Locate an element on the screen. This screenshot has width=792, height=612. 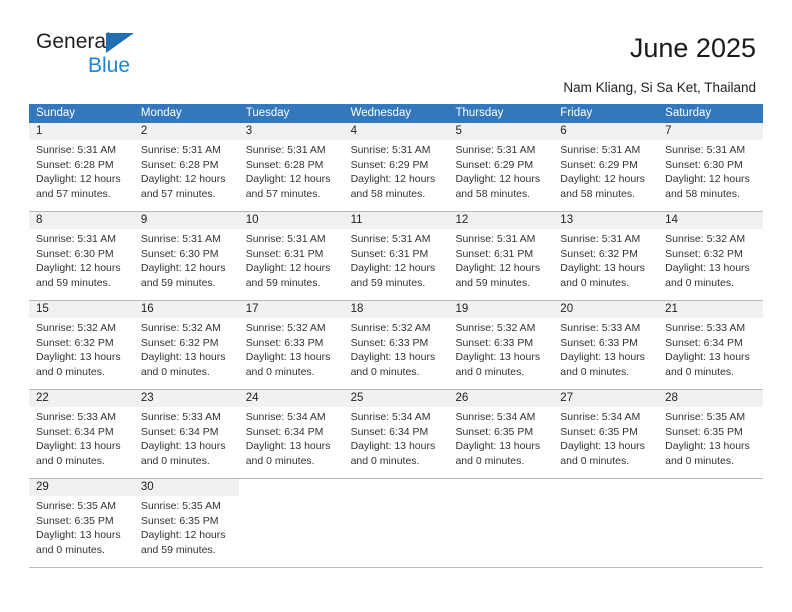
day-number: 1 is located at coordinates (39, 131).